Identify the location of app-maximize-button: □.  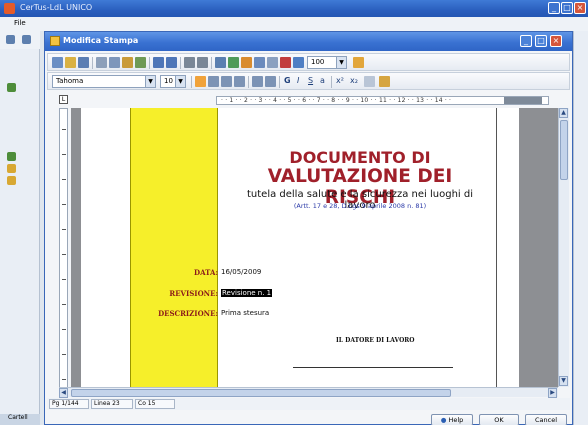
(567, 8).